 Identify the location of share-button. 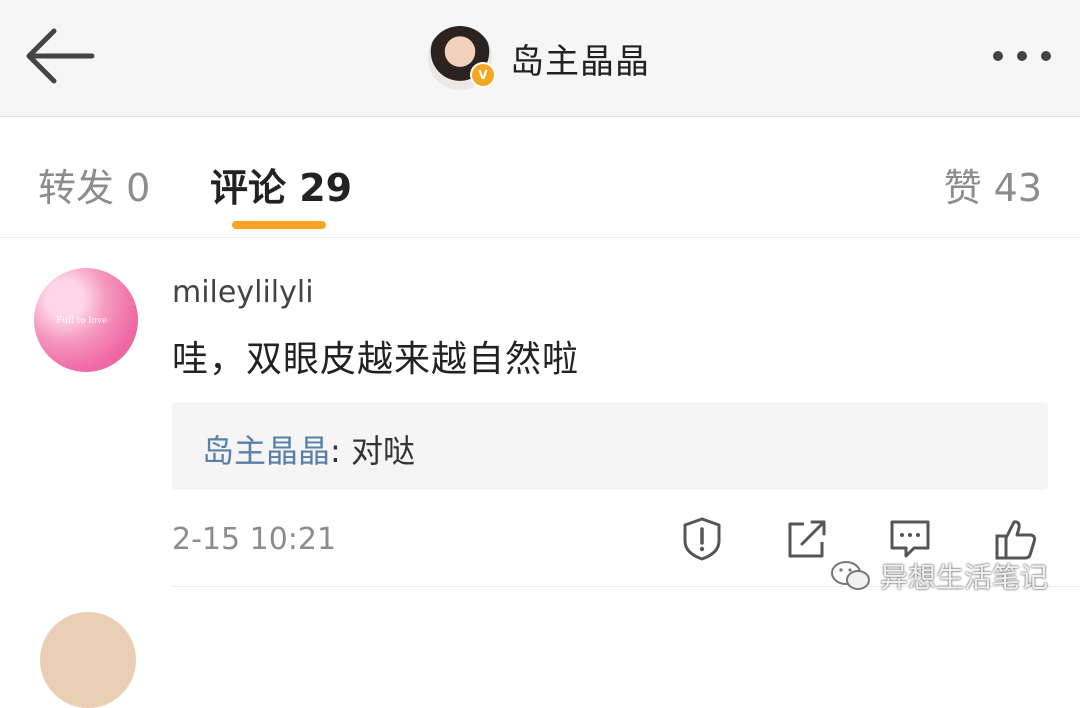
(806, 539).